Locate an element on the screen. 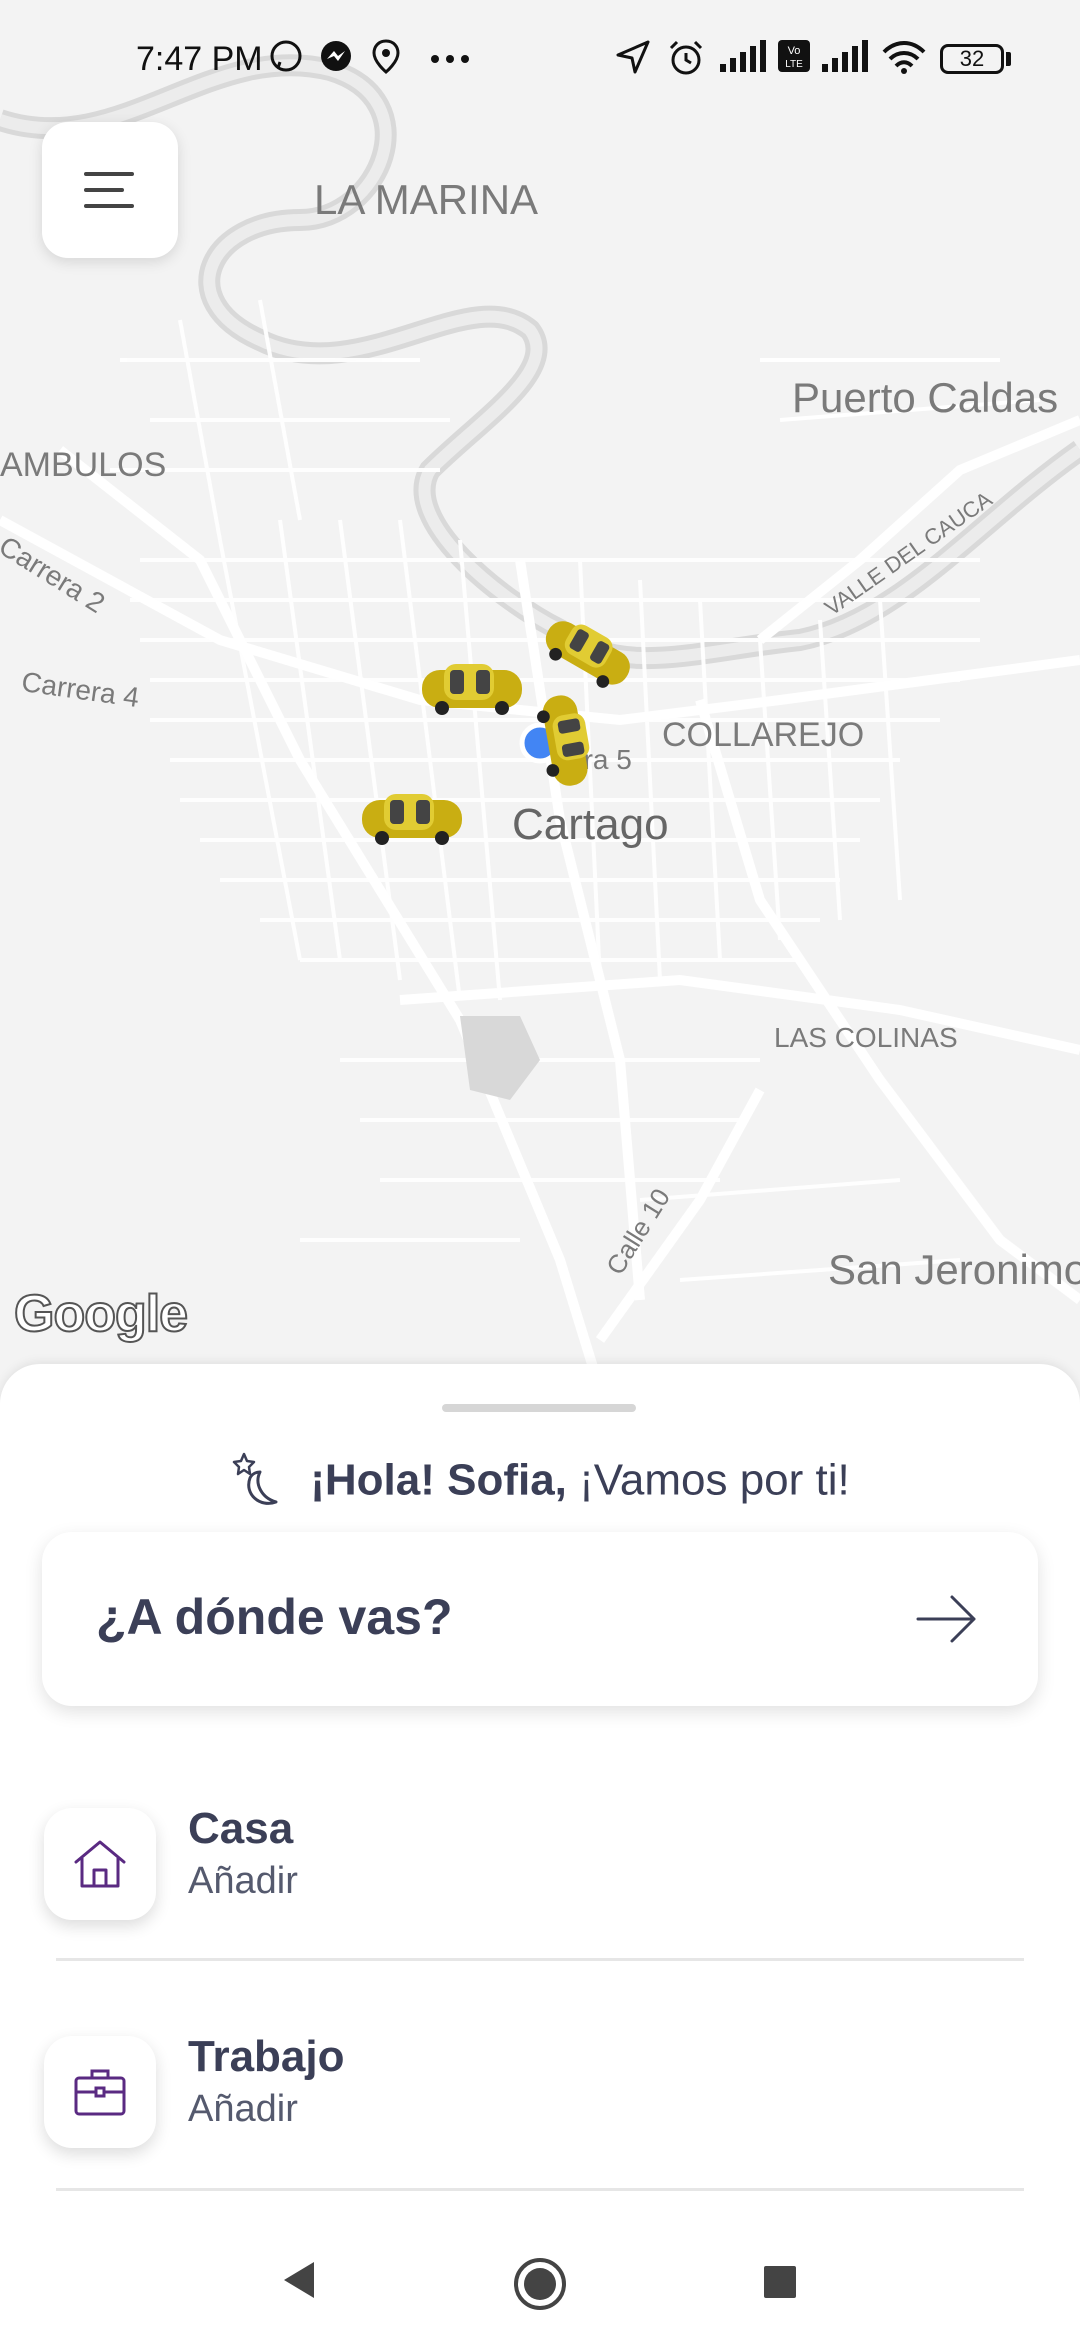  map-label-san-jeronimo: San Jeronimo is located at coordinates (954, 1269).